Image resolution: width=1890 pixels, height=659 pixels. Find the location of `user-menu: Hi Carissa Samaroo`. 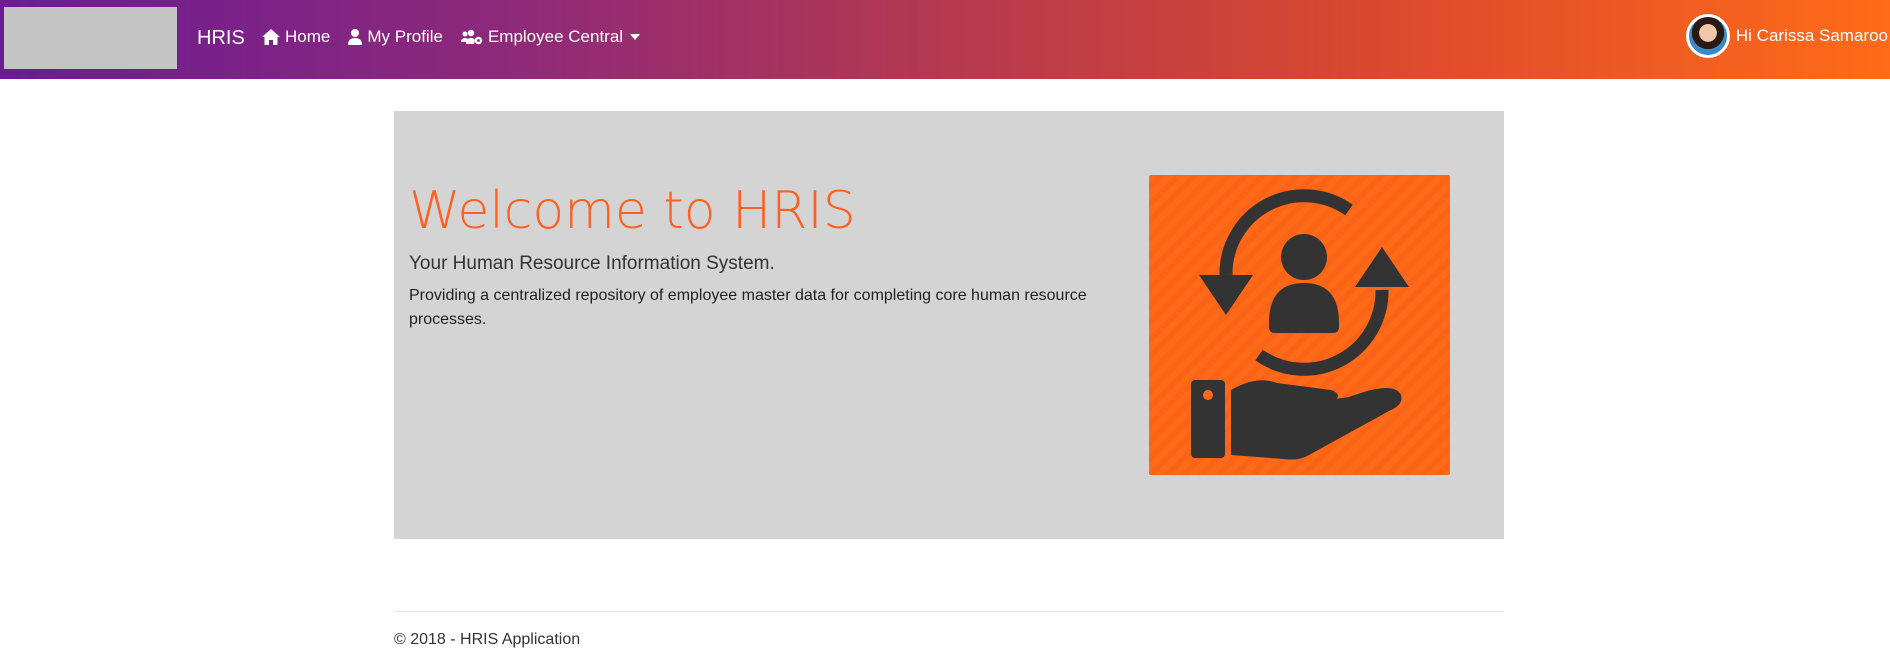

user-menu: Hi Carissa Samaroo is located at coordinates (1786, 36).